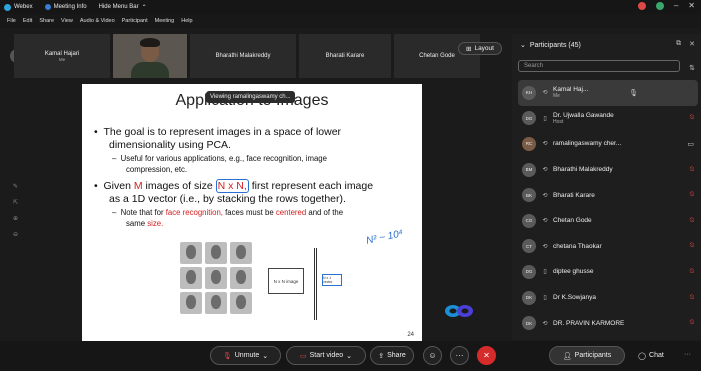 The height and width of the screenshot is (371, 701). What do you see at coordinates (11, 21) in the screenshot?
I see `menu-file: File` at bounding box center [11, 21].